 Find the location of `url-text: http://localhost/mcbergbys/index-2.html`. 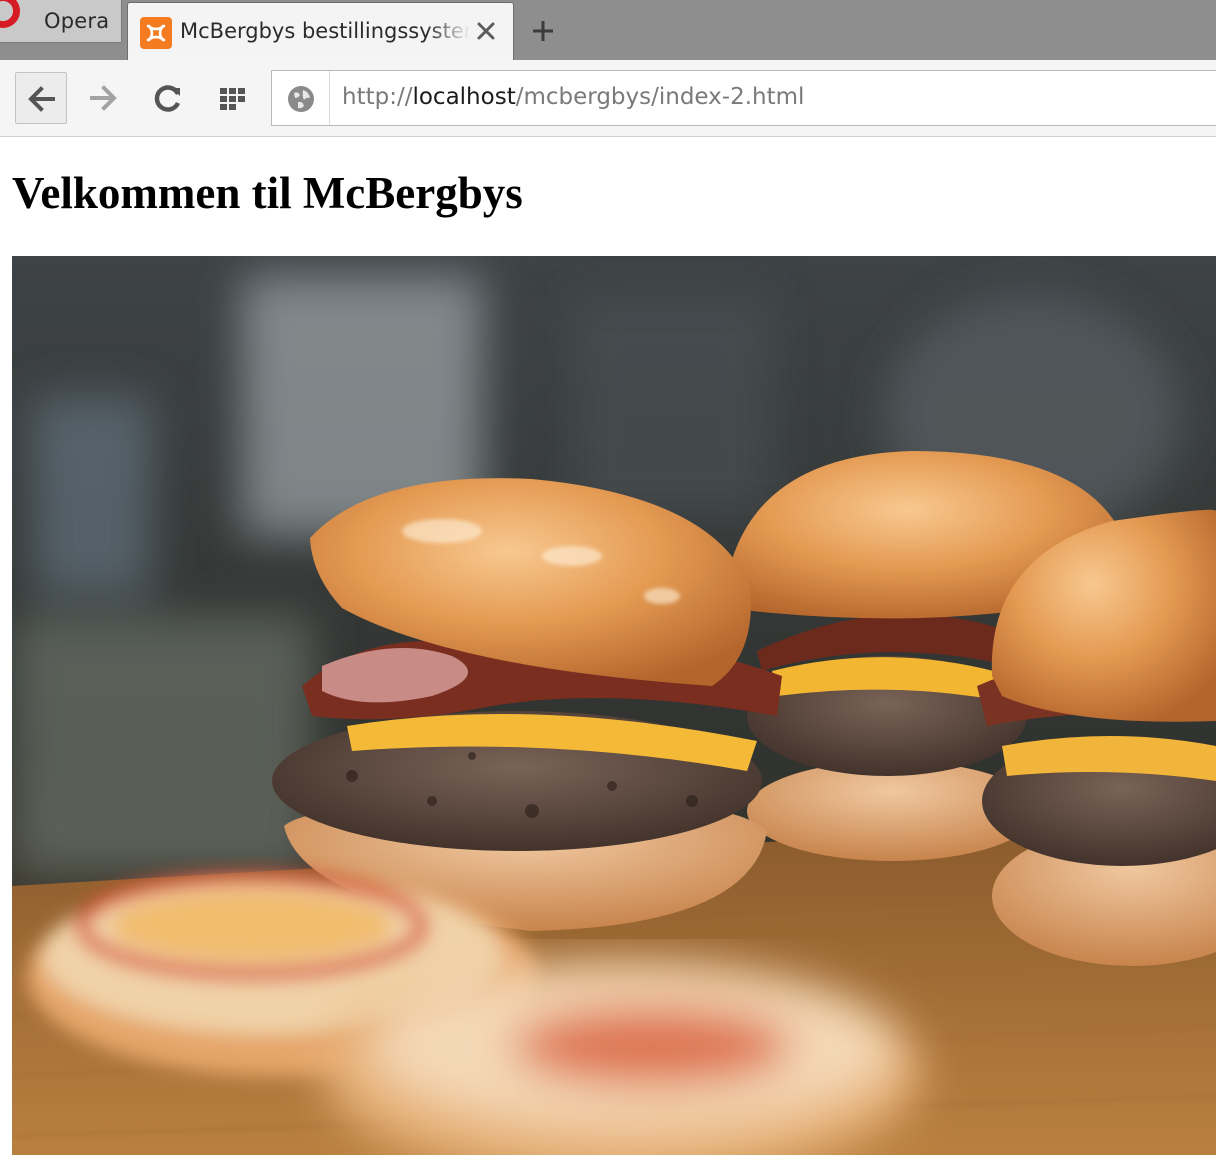

url-text: http://localhost/mcbergbys/index-2.html is located at coordinates (573, 97).